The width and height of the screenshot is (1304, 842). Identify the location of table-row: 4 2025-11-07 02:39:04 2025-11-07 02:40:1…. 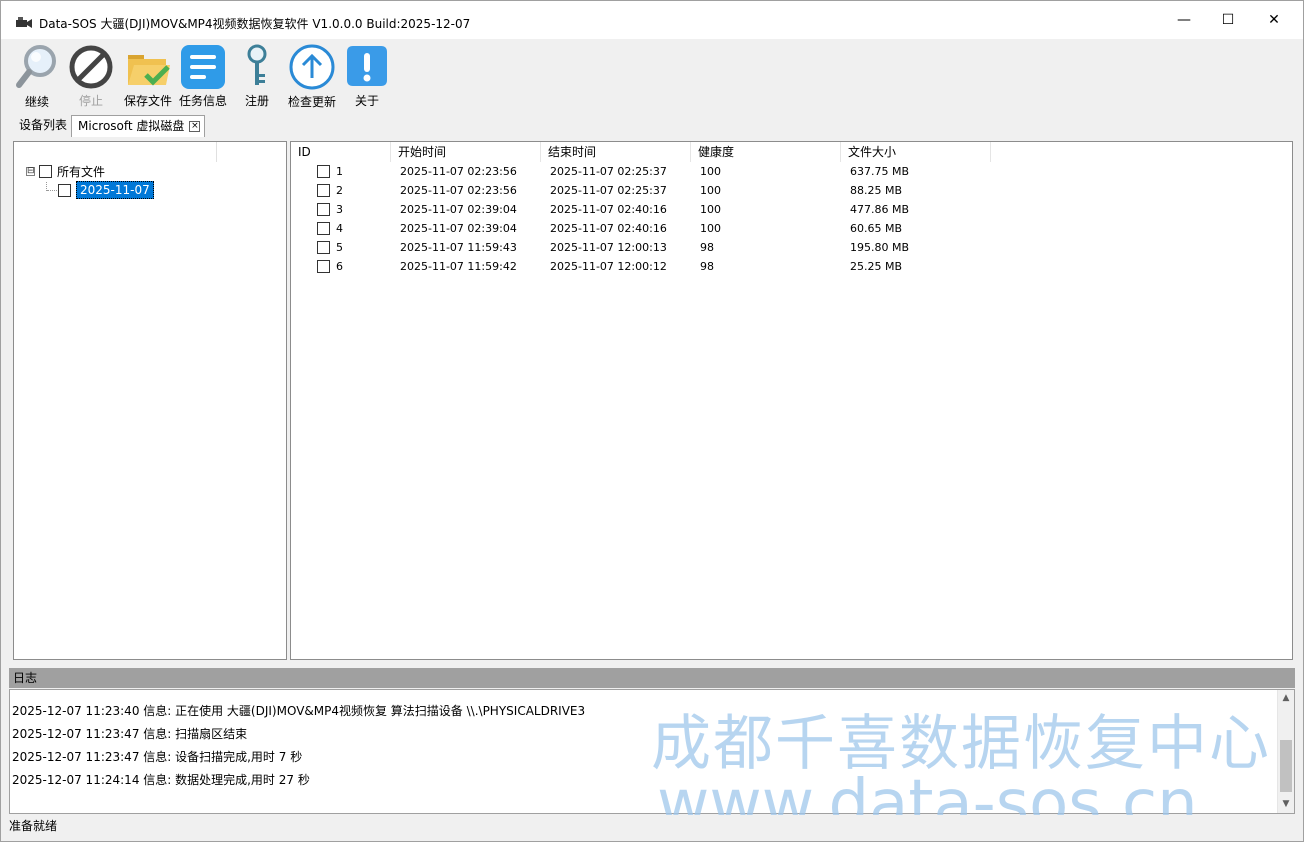
(641, 228).